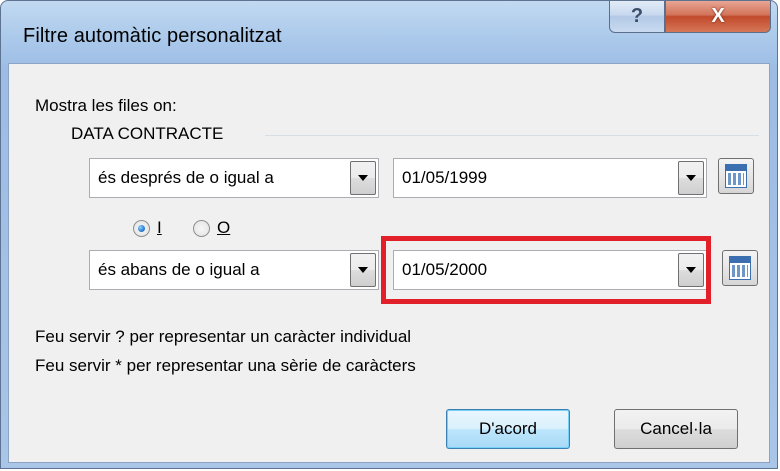 Image resolution: width=780 pixels, height=471 pixels. I want to click on dialog-title: Filtre automàtic personalitzat, so click(152, 36).